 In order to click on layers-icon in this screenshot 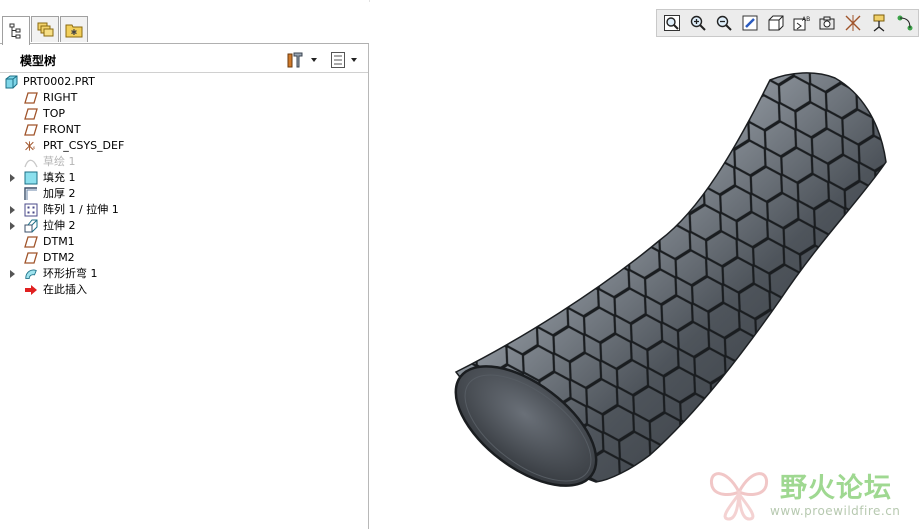, I will do `click(45, 29)`.